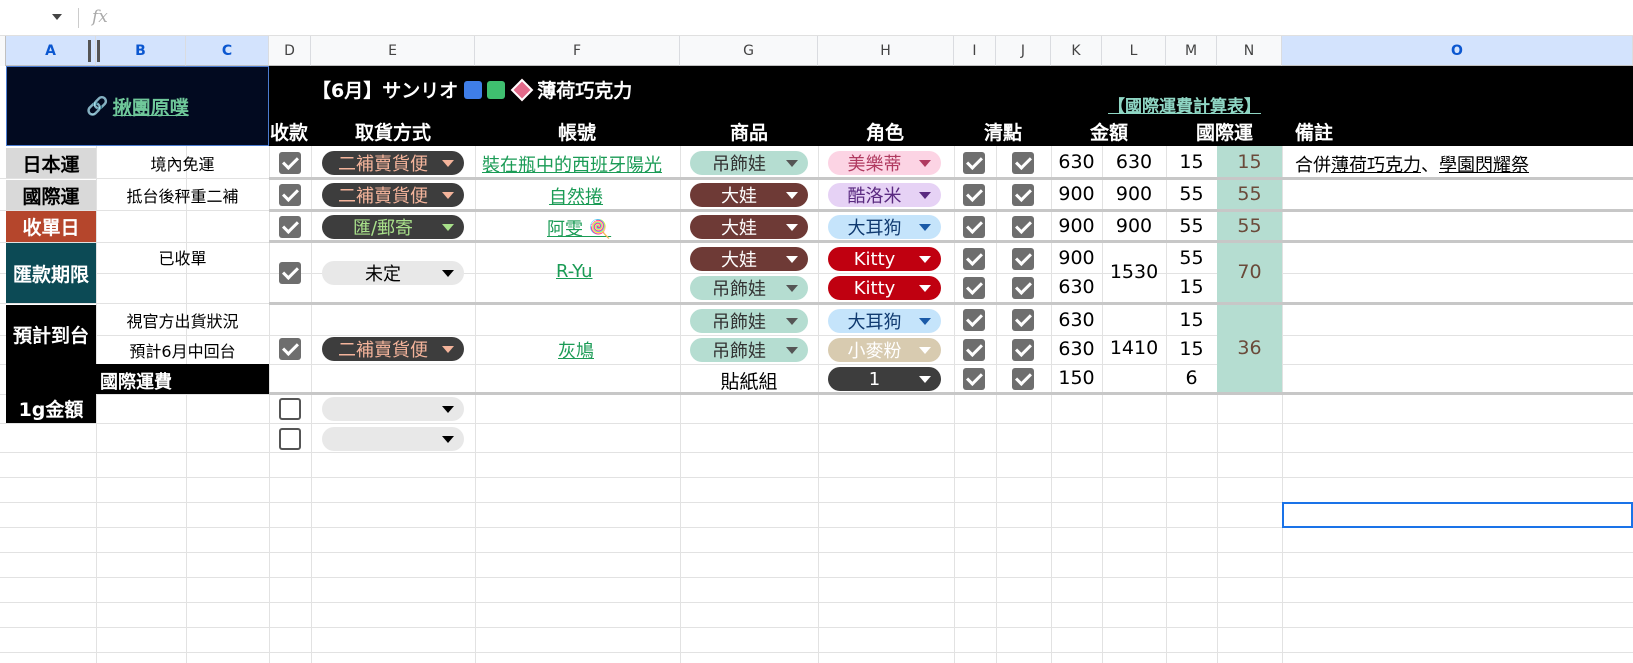 This screenshot has width=1633, height=663. Describe the element at coordinates (577, 51) in the screenshot. I see `col-header-f: F` at that location.